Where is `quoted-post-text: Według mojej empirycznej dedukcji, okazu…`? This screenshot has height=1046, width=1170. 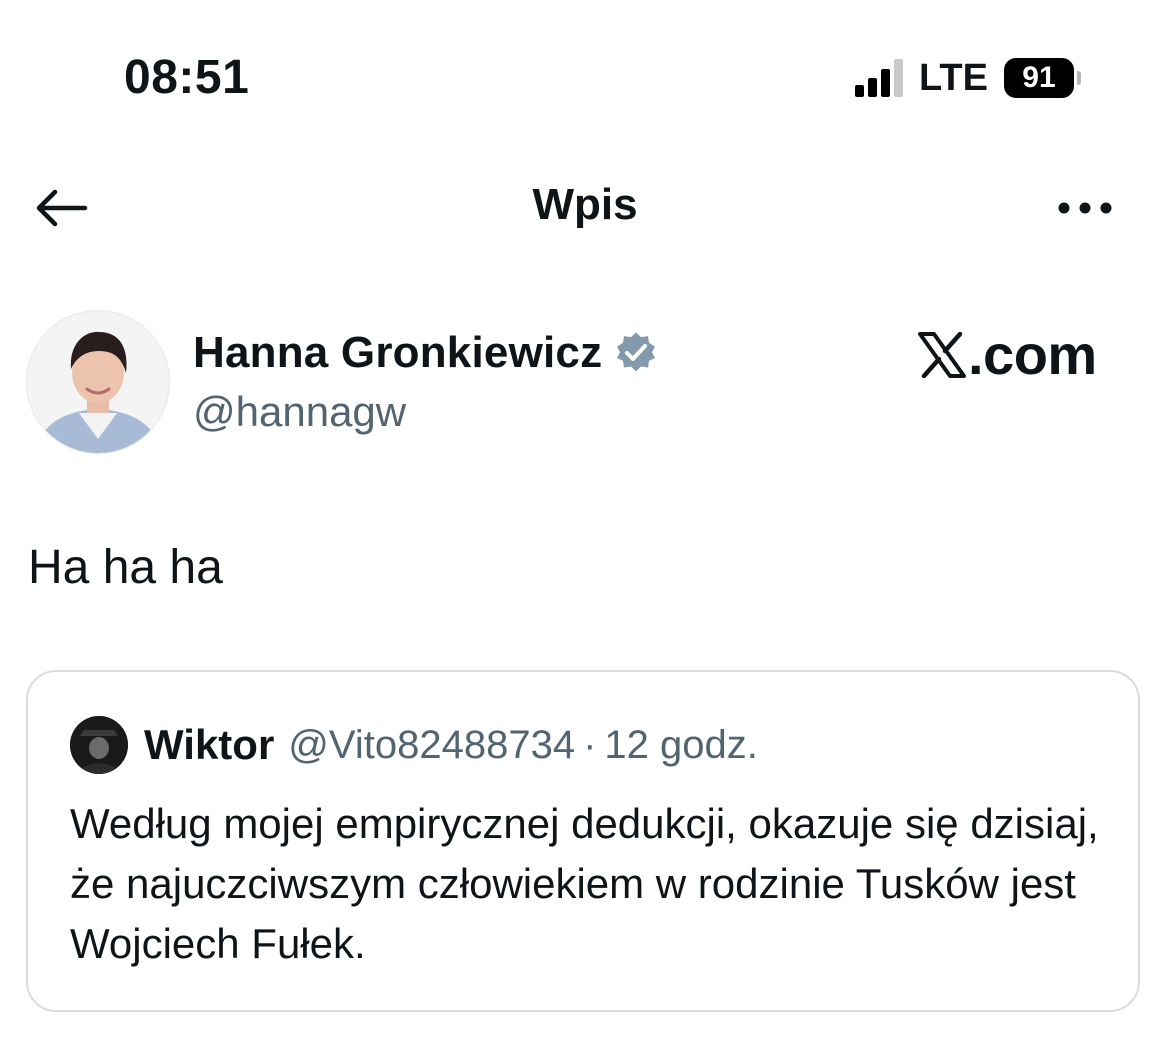
quoted-post-text: Według mojej empirycznej dedukcji, okazu… is located at coordinates (584, 883).